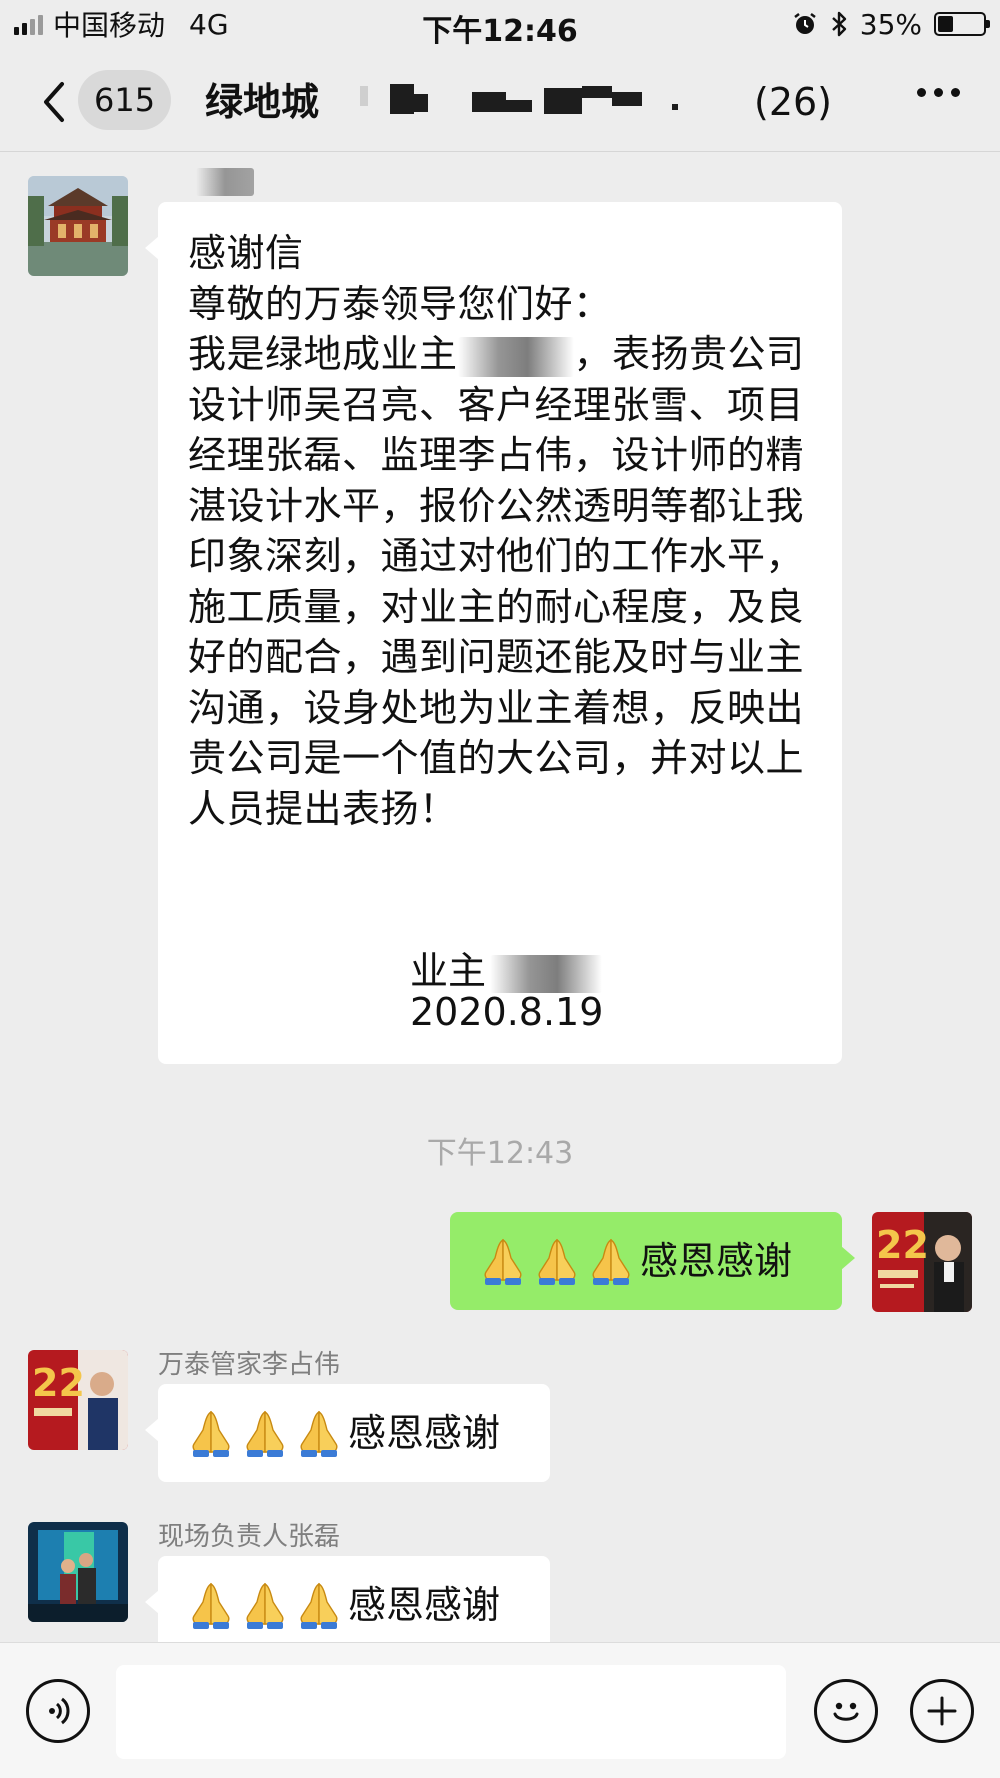 The height and width of the screenshot is (1778, 1000). Describe the element at coordinates (805, 23) in the screenshot. I see `alarm-icon` at that location.